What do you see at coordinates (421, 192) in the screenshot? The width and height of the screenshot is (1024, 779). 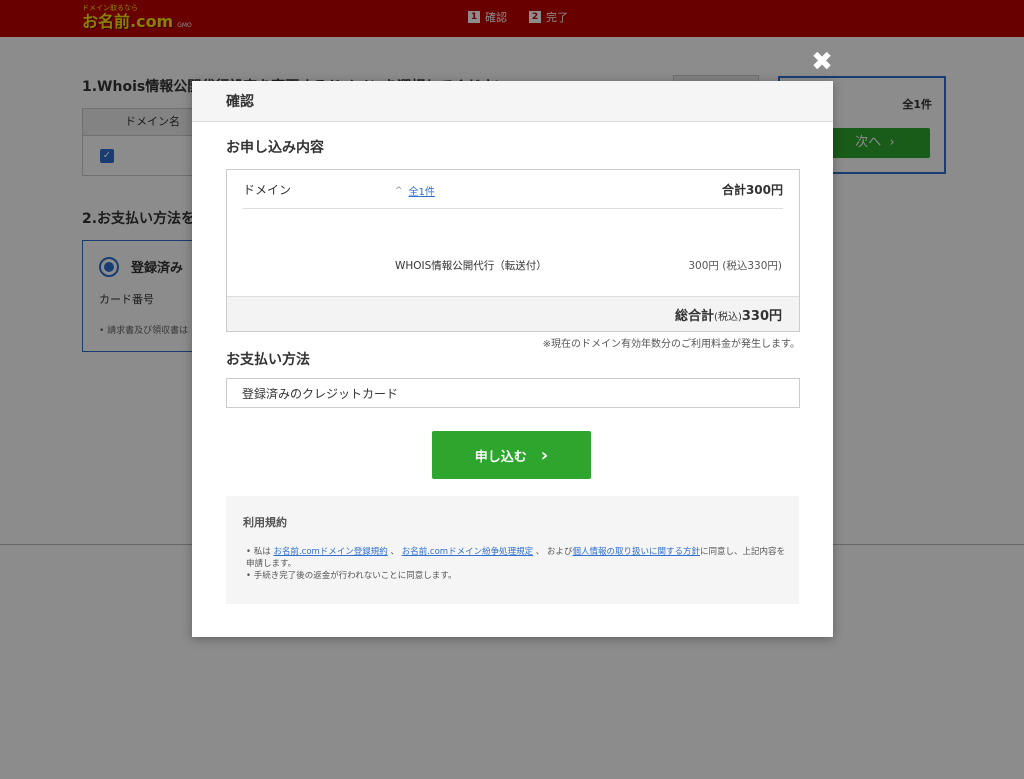 I see `toggle-link-label: 全1件` at bounding box center [421, 192].